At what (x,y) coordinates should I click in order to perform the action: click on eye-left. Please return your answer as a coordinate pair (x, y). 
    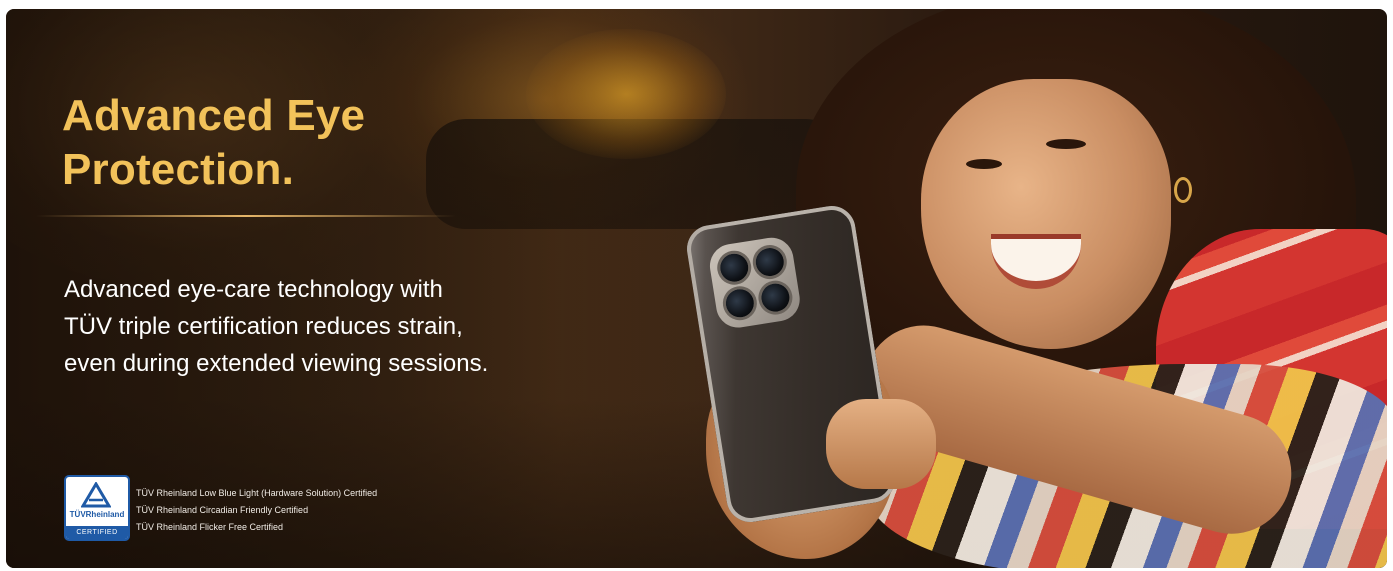
    Looking at the image, I should click on (984, 164).